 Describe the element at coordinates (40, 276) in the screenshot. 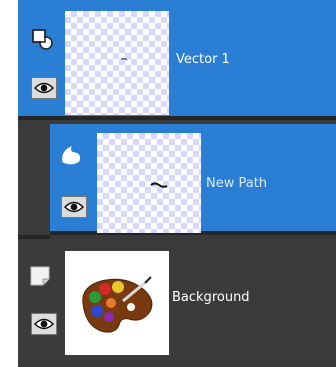

I see `raster-layer-icon` at that location.